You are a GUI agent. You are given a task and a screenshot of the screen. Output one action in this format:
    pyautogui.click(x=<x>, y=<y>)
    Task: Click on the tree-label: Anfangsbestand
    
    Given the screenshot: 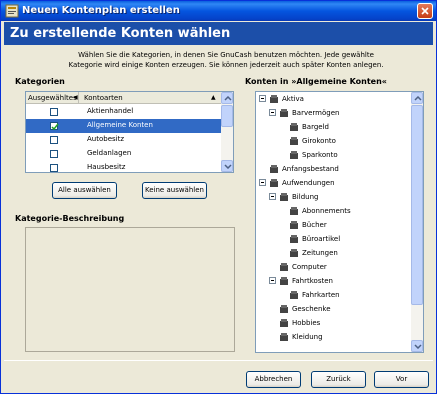 What is the action you would take?
    pyautogui.click(x=310, y=169)
    